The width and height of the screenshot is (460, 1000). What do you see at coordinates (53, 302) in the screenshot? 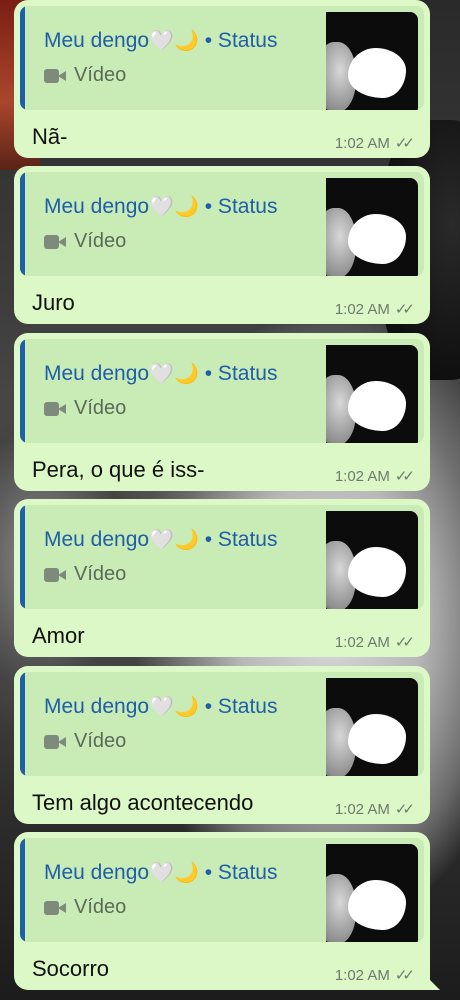
I see `message-text: Juro` at bounding box center [53, 302].